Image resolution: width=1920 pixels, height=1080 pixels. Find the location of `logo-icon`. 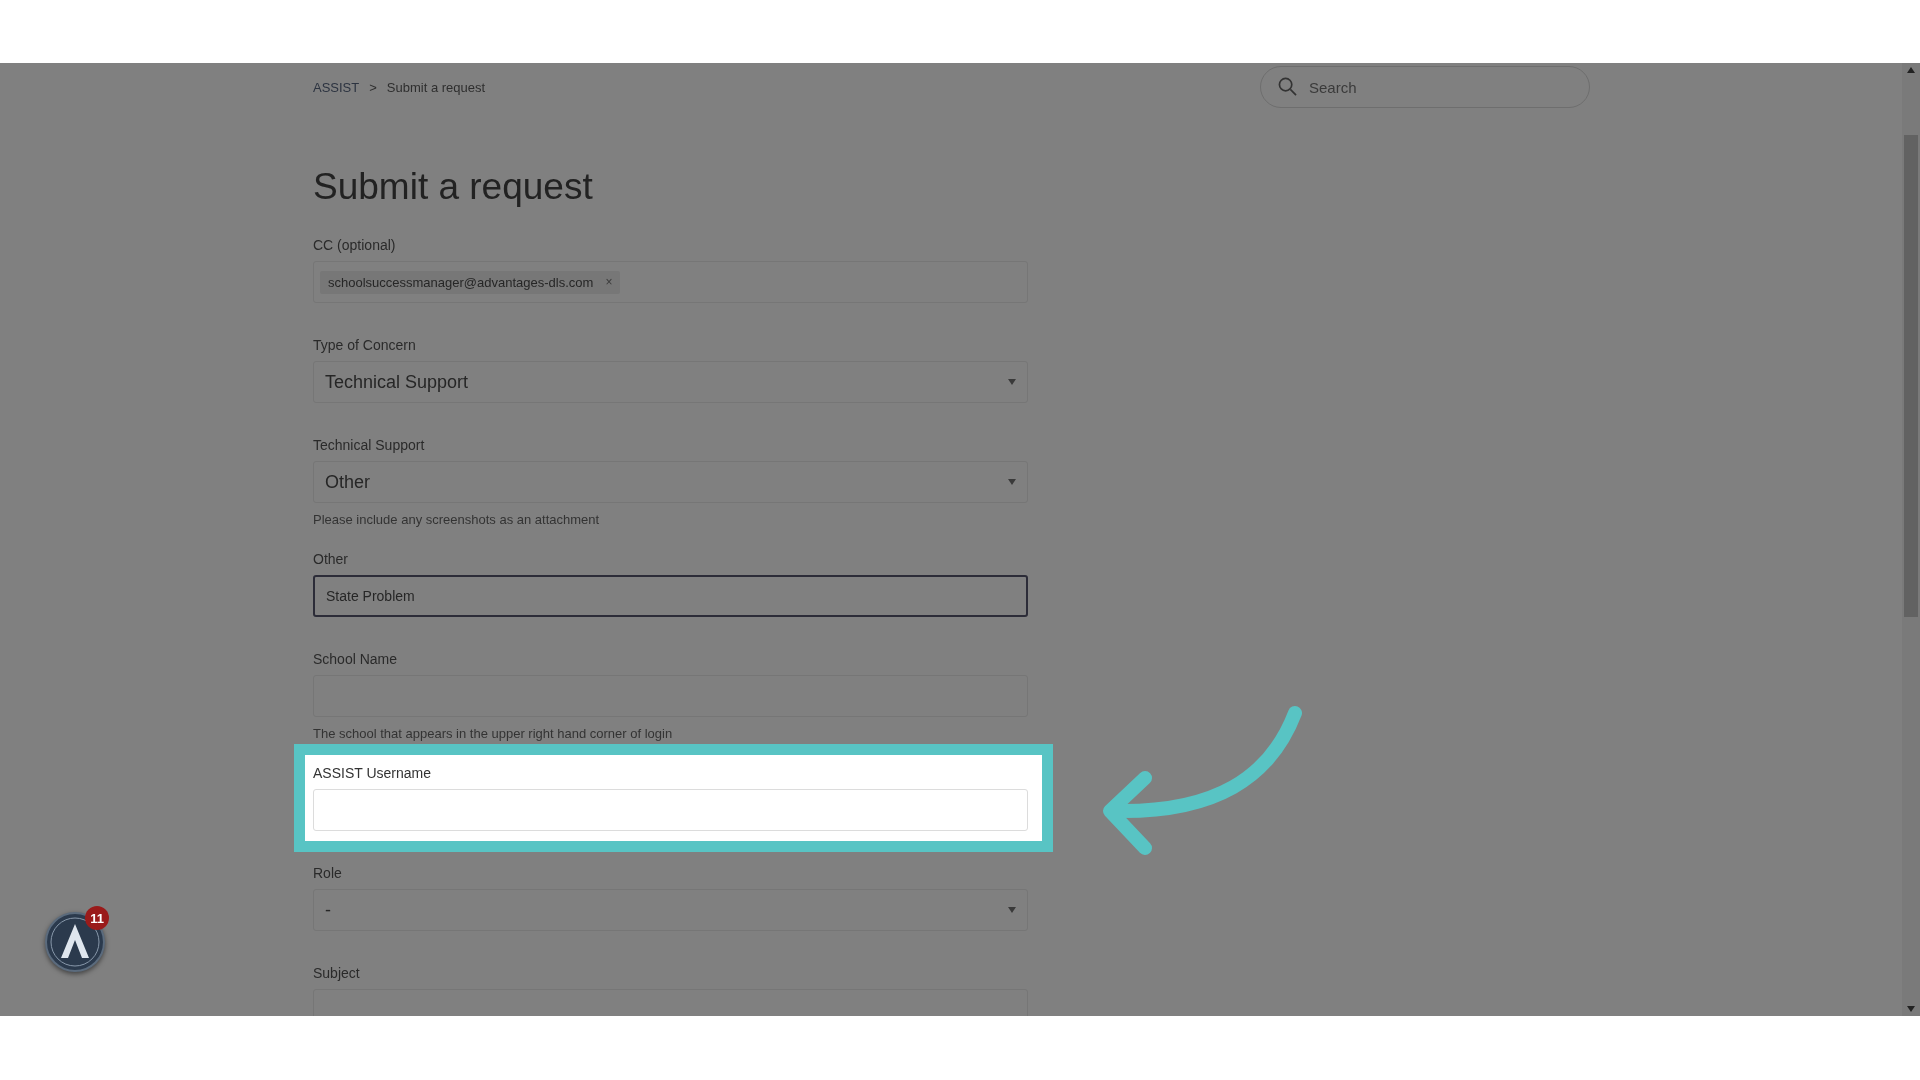

logo-icon is located at coordinates (75, 942).